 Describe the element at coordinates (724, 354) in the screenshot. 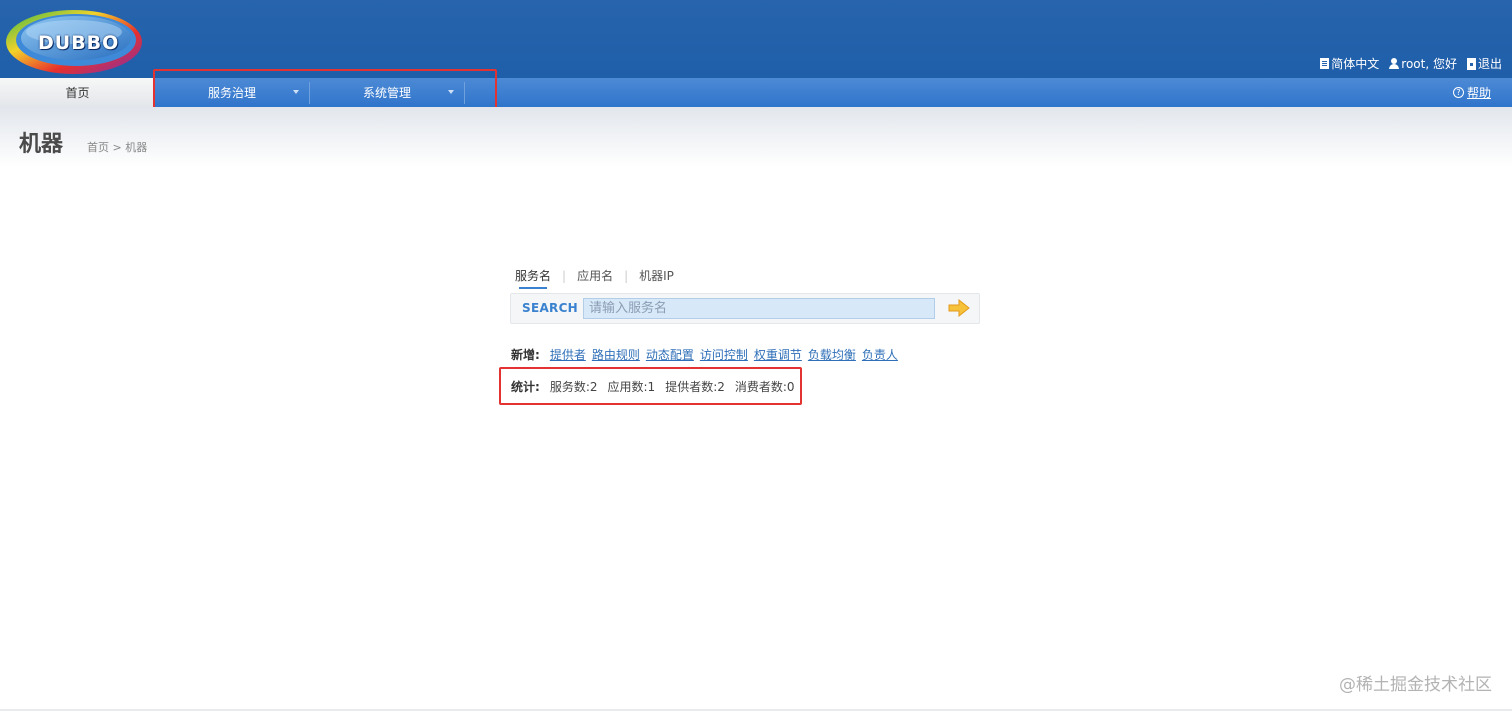

I see `add-access-control-link: 访问控制` at that location.